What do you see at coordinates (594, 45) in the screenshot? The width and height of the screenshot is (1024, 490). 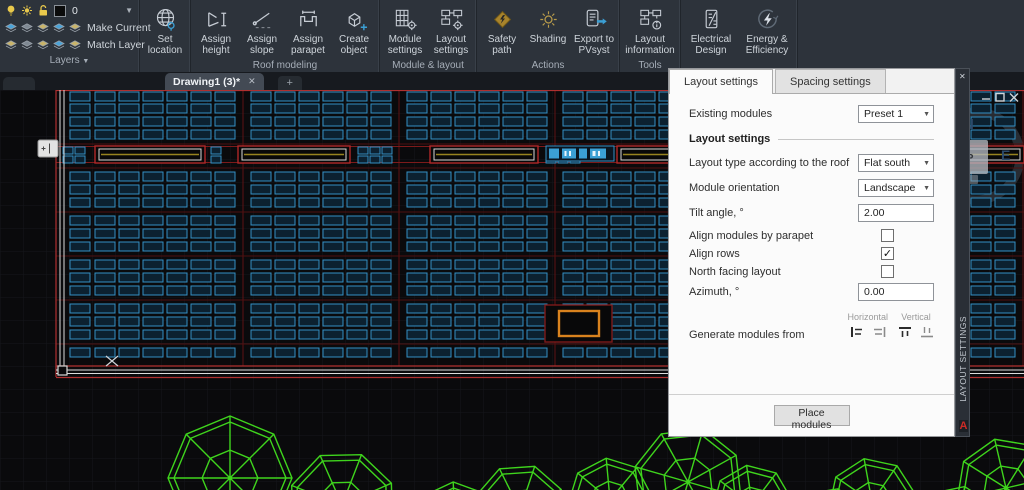 I see `export-pvsyst-label: Export to PVsyst` at bounding box center [594, 45].